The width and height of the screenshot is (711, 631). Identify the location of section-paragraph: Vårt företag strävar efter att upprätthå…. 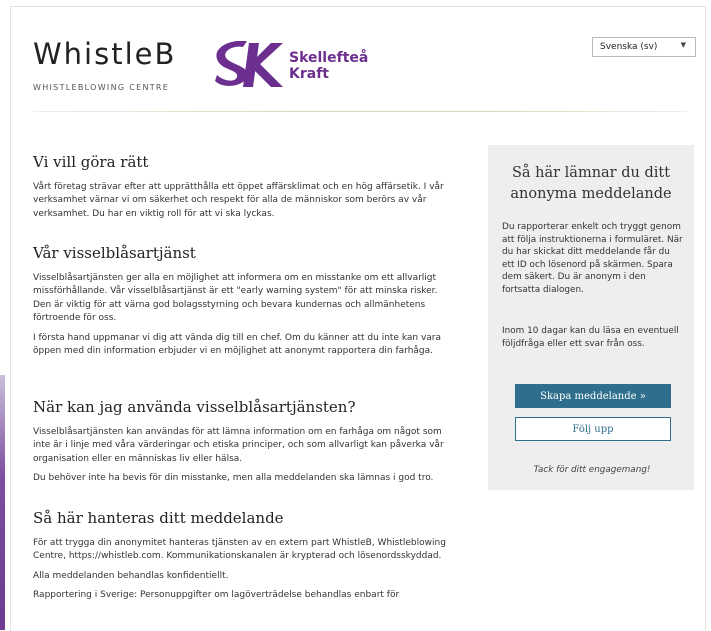
(238, 200).